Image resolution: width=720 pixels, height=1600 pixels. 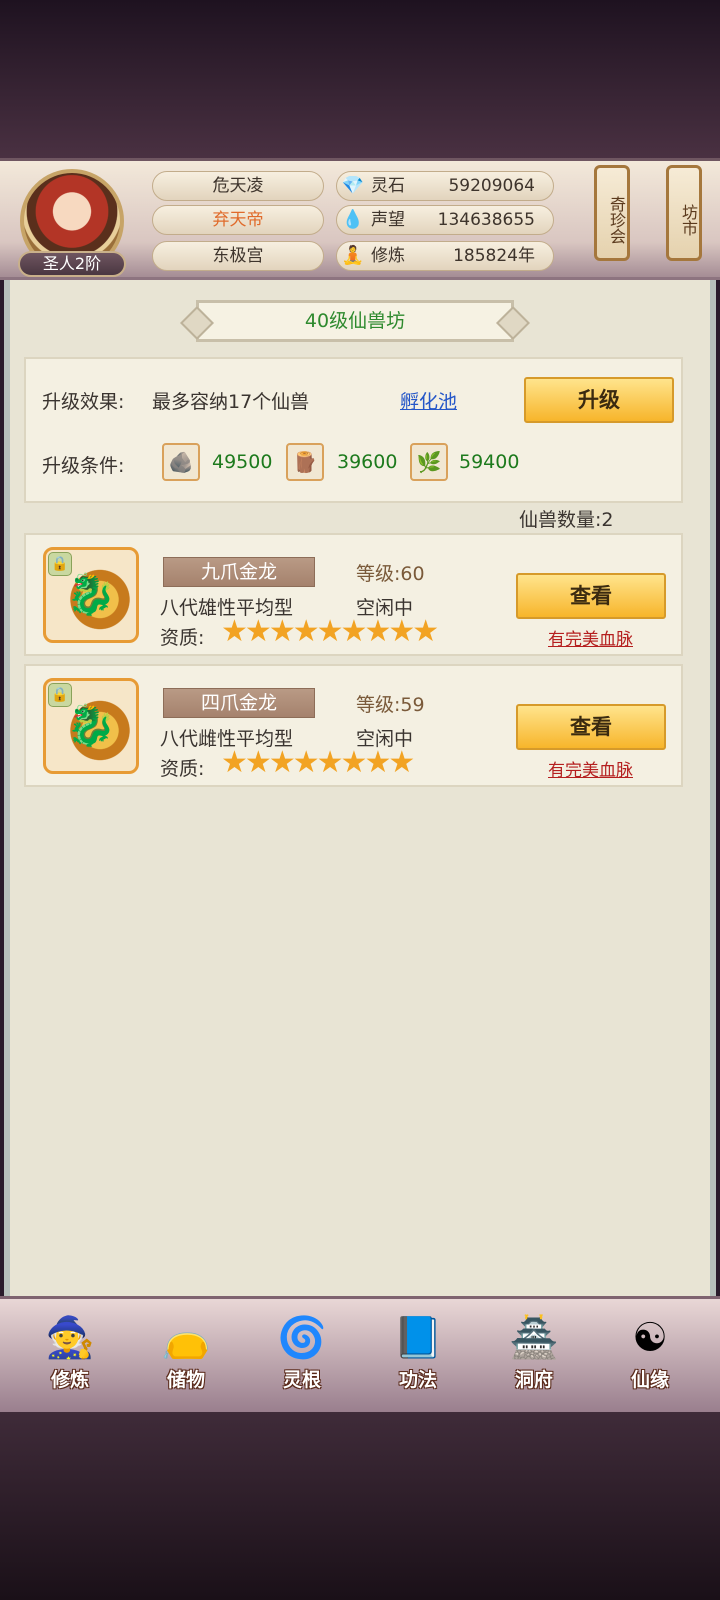 What do you see at coordinates (684, 213) in the screenshot?
I see `shop-market-button: 坊市` at bounding box center [684, 213].